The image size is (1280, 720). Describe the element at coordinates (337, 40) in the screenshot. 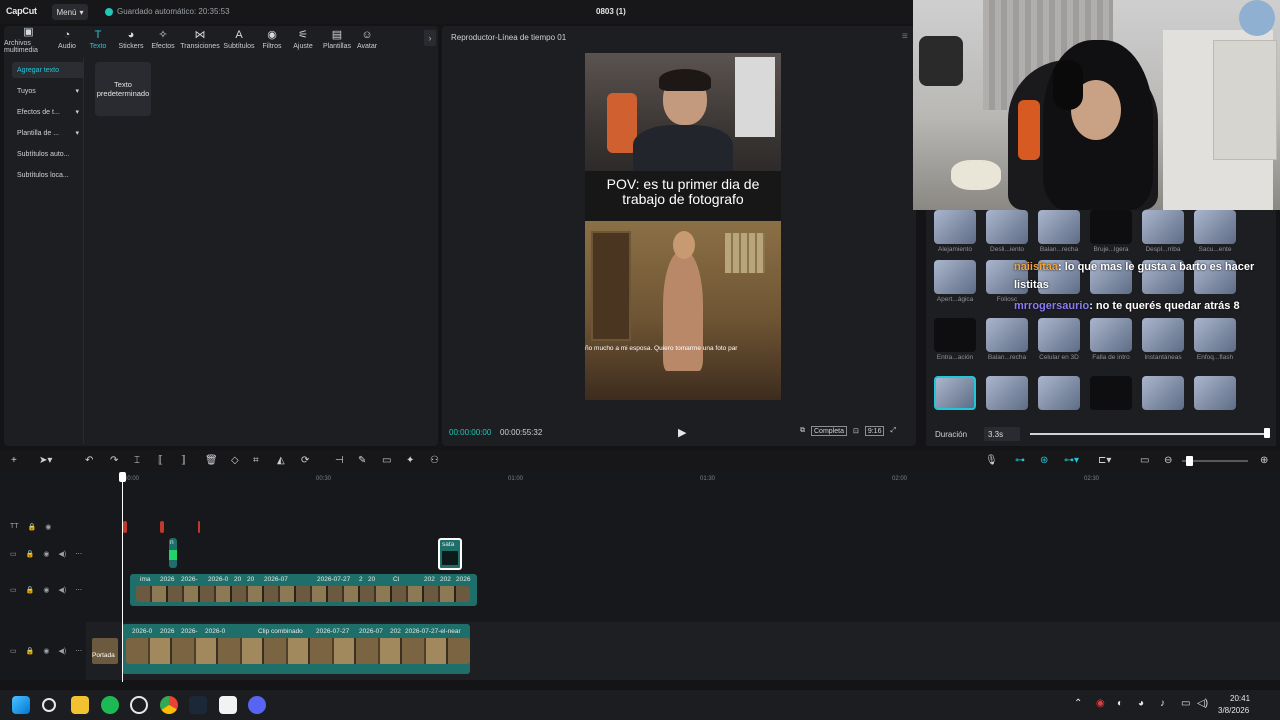

I see `tab-templates: ▤ Plantillas` at that location.